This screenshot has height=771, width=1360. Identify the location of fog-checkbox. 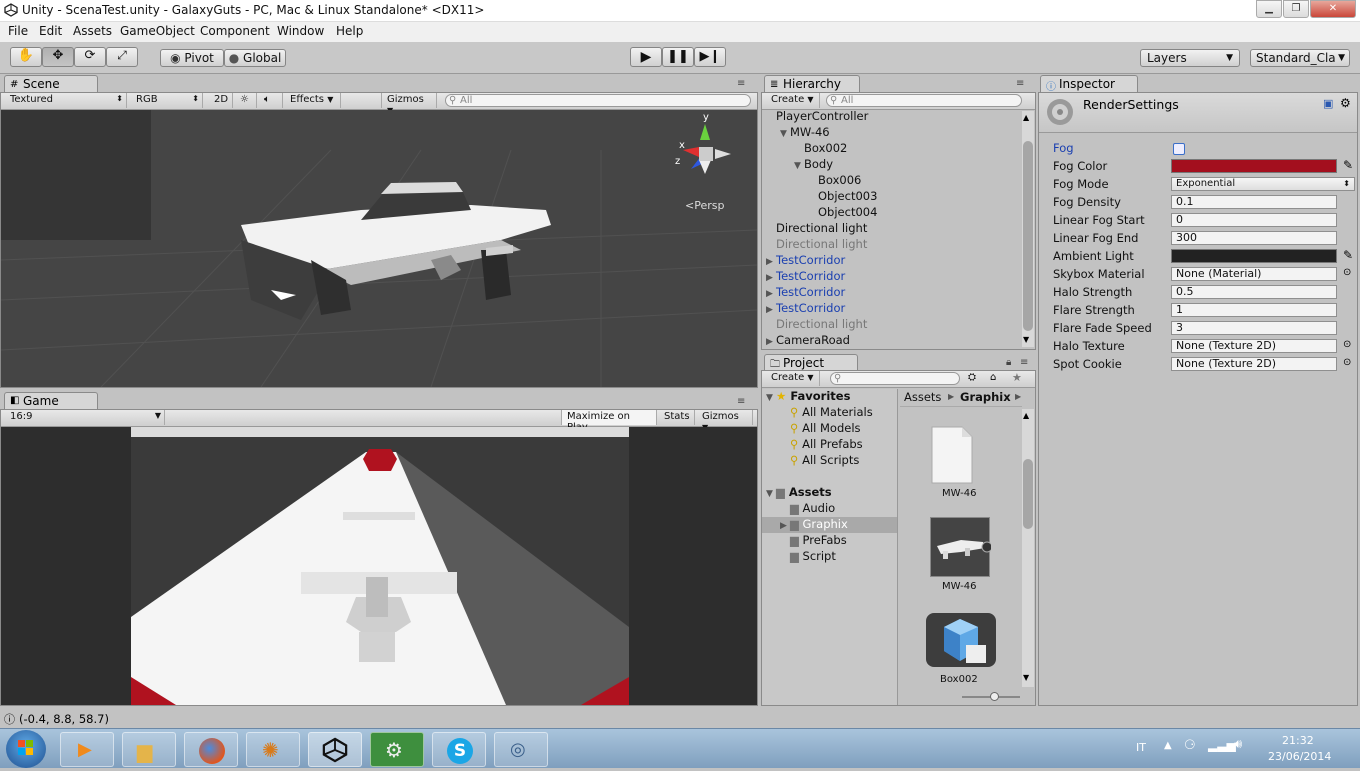
(1179, 149).